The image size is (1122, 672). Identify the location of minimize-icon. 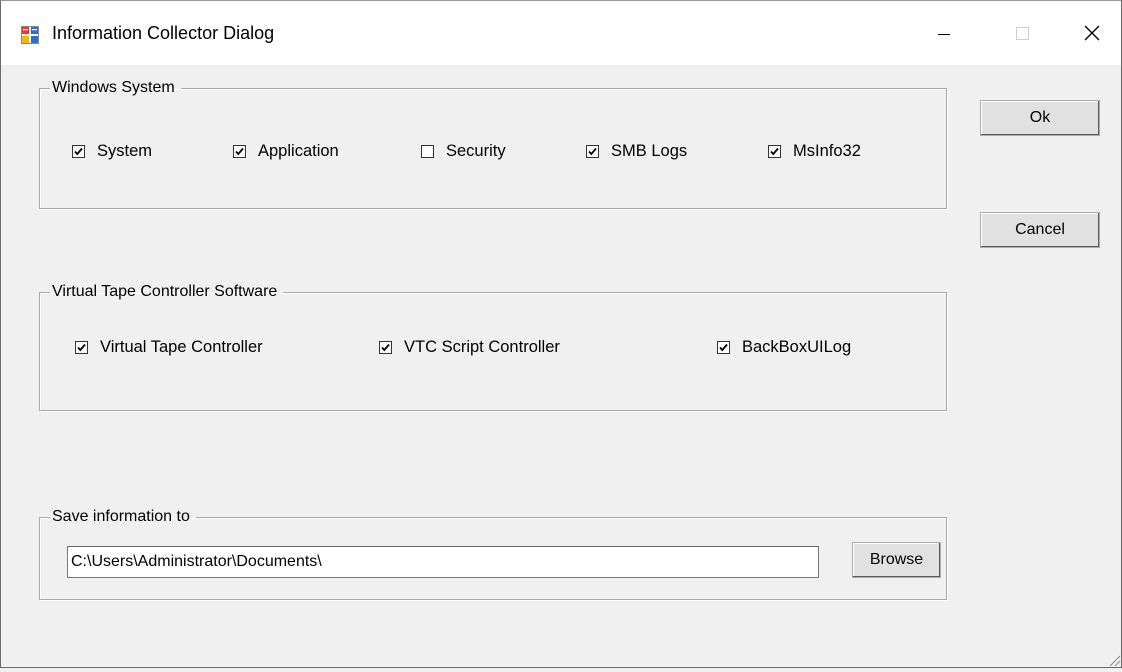
(944, 34).